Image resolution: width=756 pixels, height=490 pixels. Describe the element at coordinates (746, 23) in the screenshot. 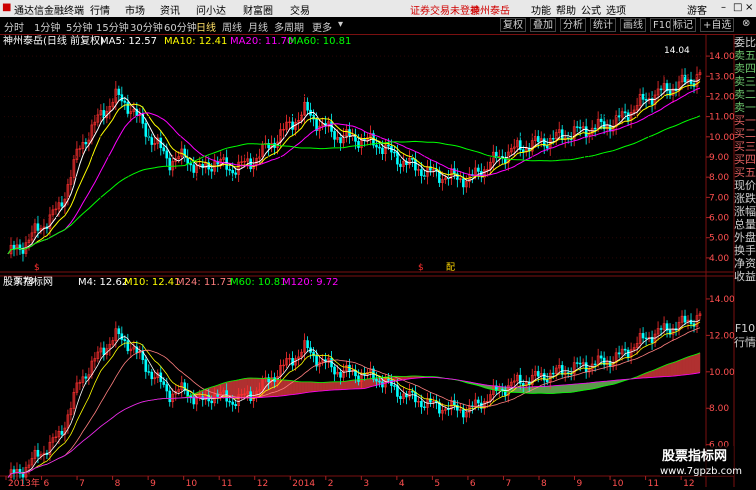

I see `close-panel-icon: ⊗` at that location.